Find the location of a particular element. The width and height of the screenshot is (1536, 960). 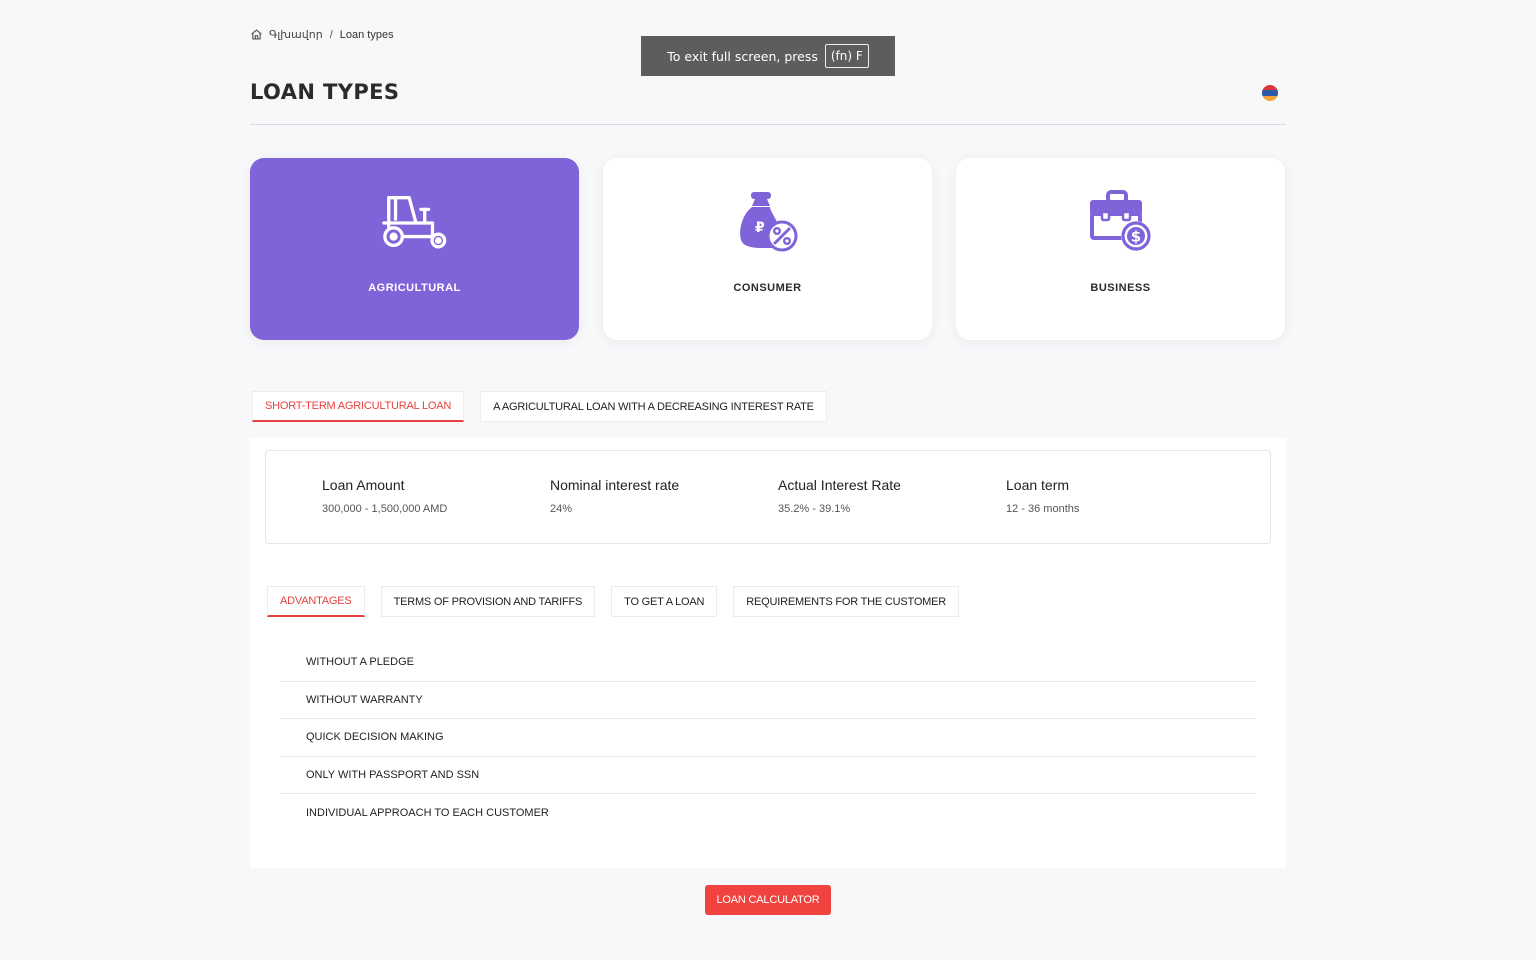

breadcrumb: Գլխավոր / Loan types is located at coordinates (322, 34).